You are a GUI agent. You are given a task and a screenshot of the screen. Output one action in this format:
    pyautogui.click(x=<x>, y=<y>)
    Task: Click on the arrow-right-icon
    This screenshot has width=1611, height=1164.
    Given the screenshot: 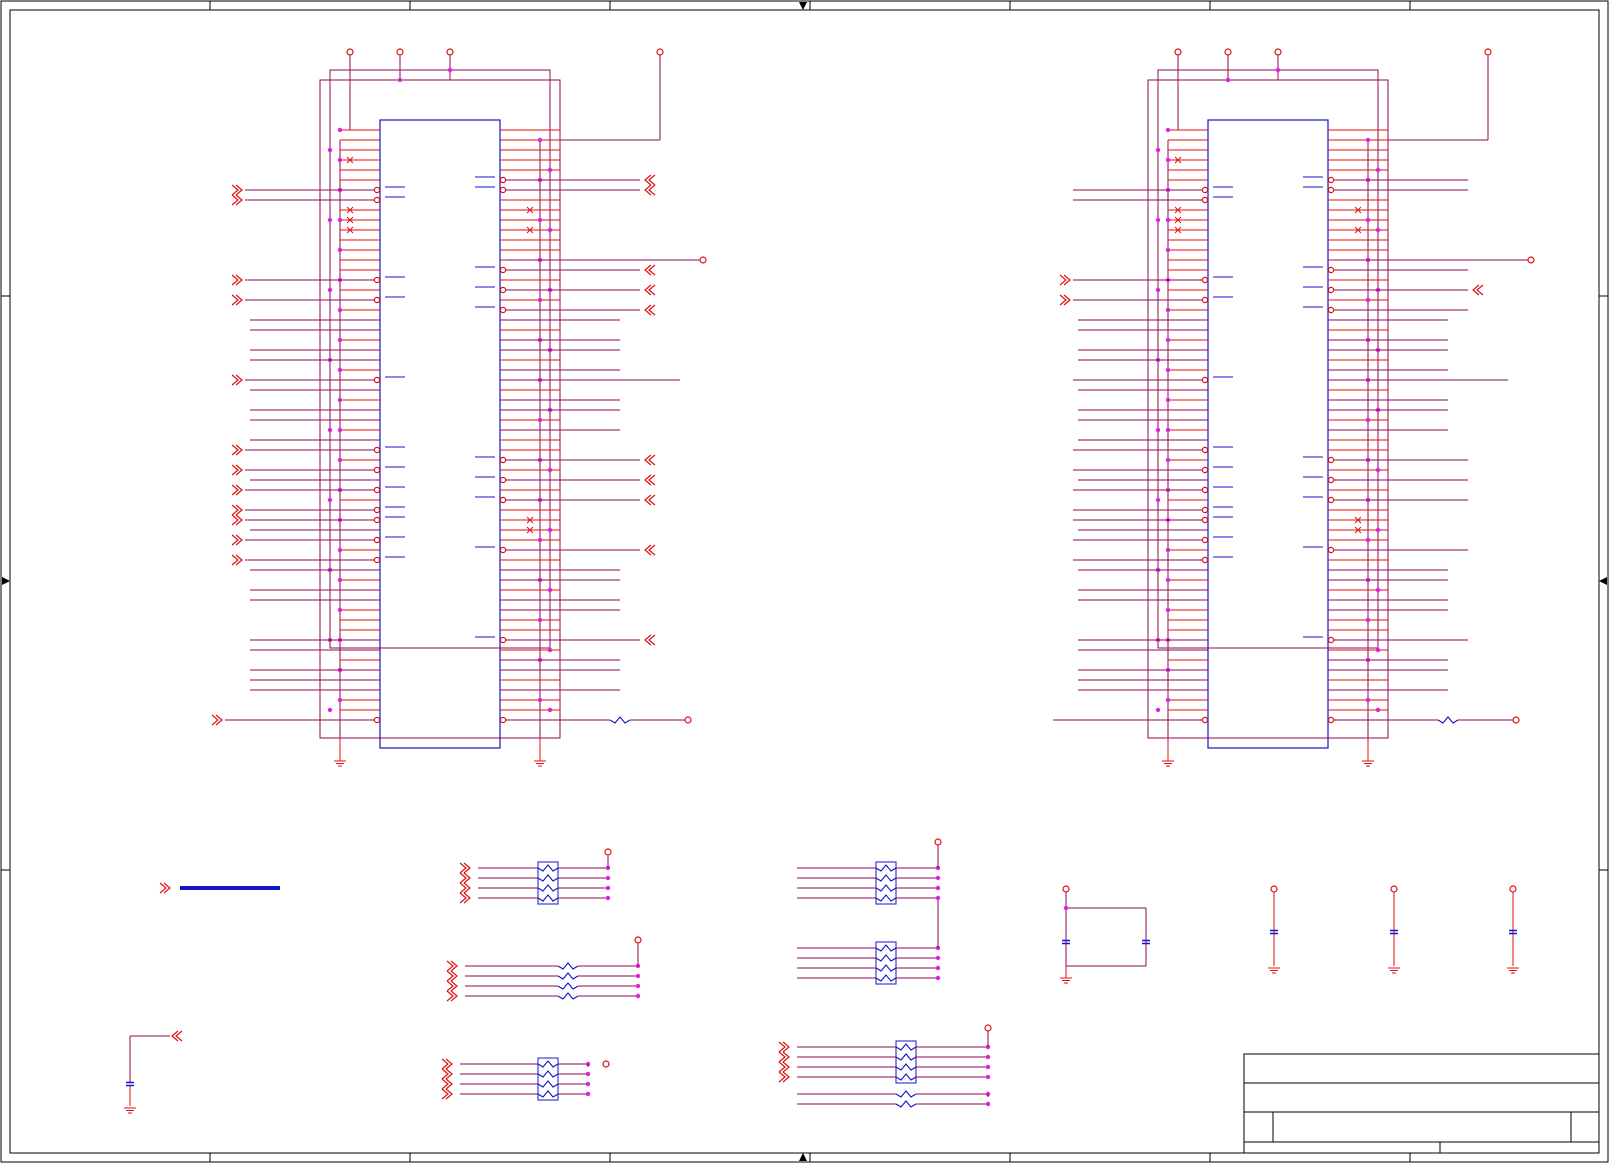 What is the action you would take?
    pyautogui.click(x=1603, y=581)
    